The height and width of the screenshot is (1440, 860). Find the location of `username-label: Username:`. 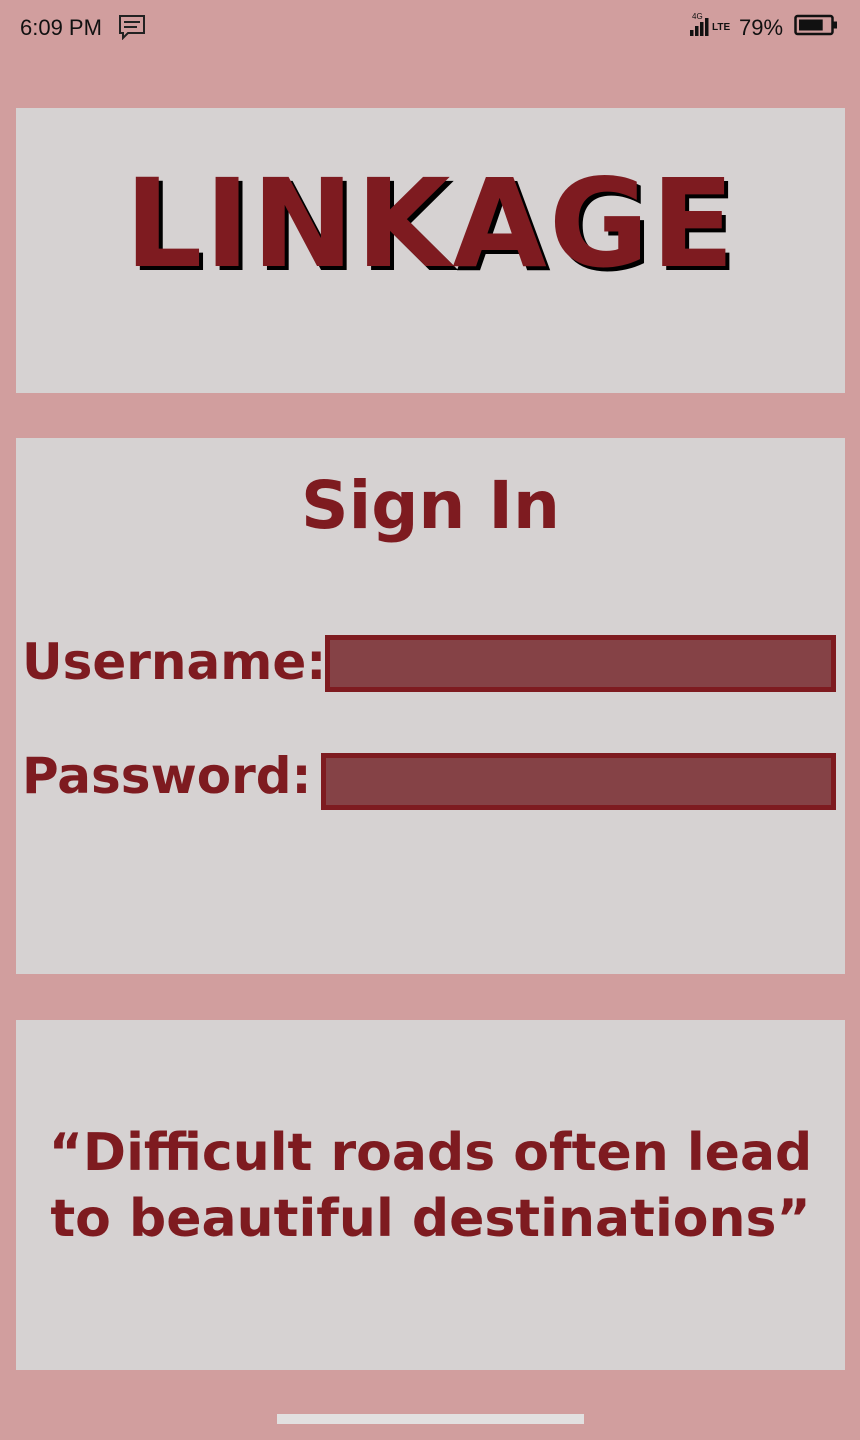

username-label: Username: is located at coordinates (174, 662).